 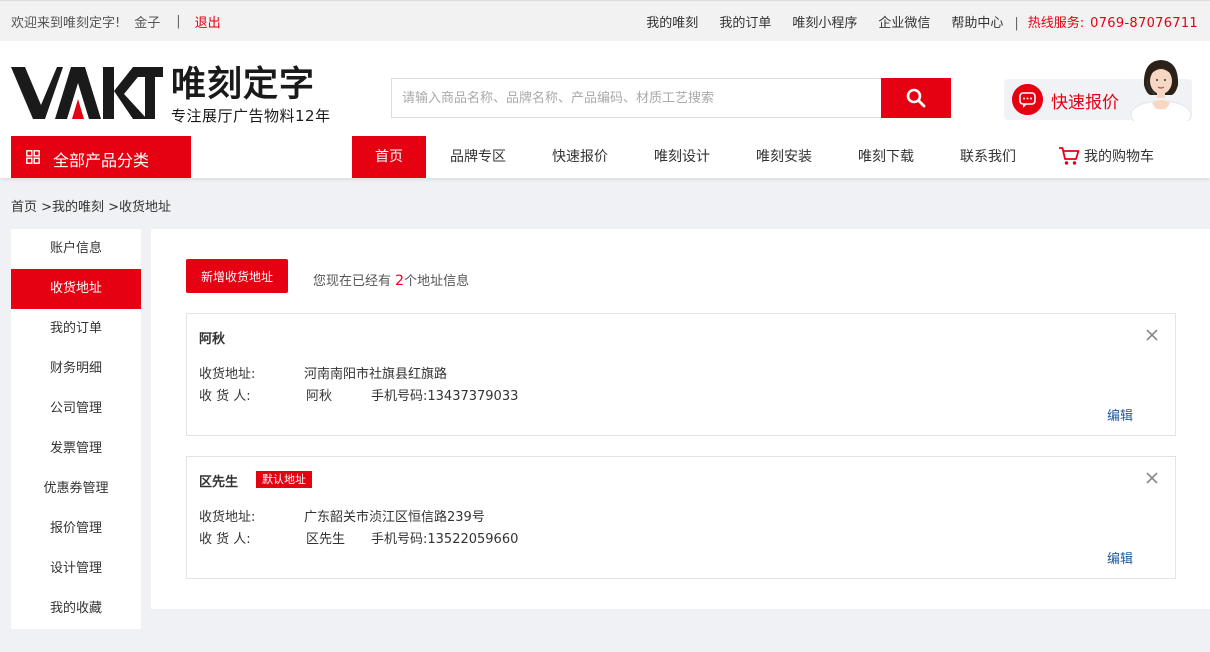 What do you see at coordinates (284, 479) in the screenshot?
I see `default-address-badge: 默认地址` at bounding box center [284, 479].